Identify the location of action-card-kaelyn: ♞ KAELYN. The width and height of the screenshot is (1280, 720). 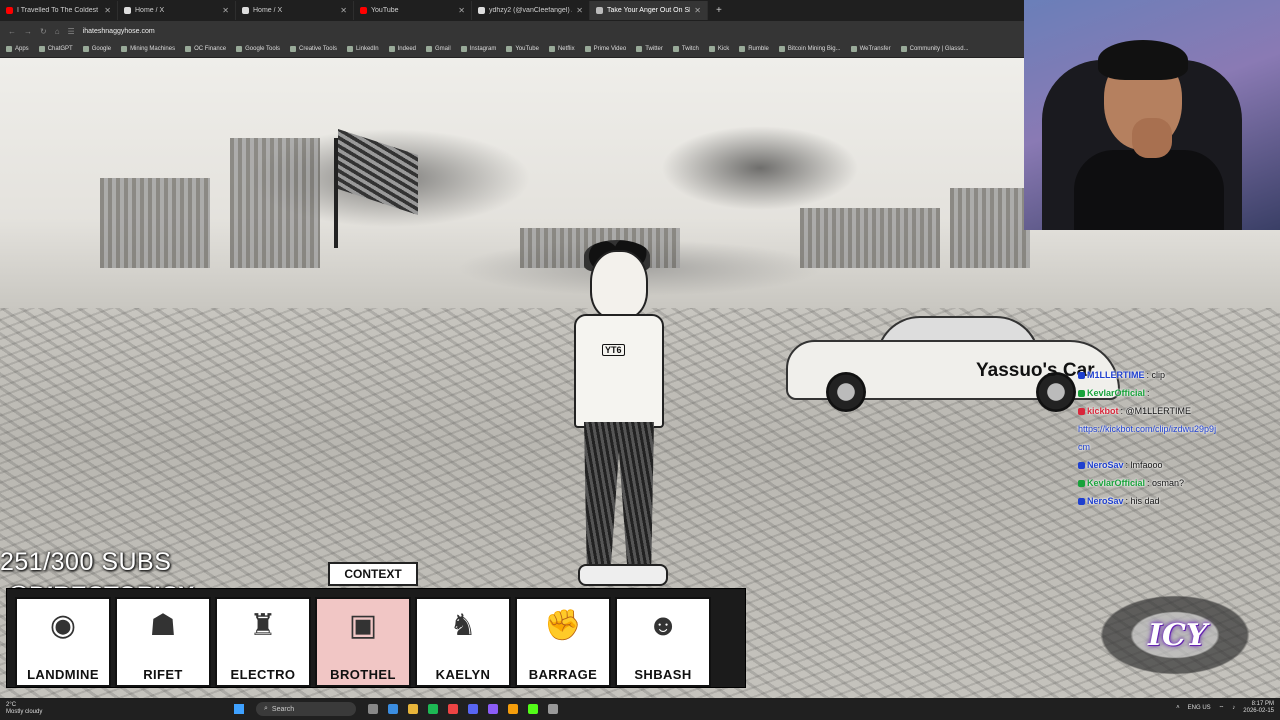
(463, 642).